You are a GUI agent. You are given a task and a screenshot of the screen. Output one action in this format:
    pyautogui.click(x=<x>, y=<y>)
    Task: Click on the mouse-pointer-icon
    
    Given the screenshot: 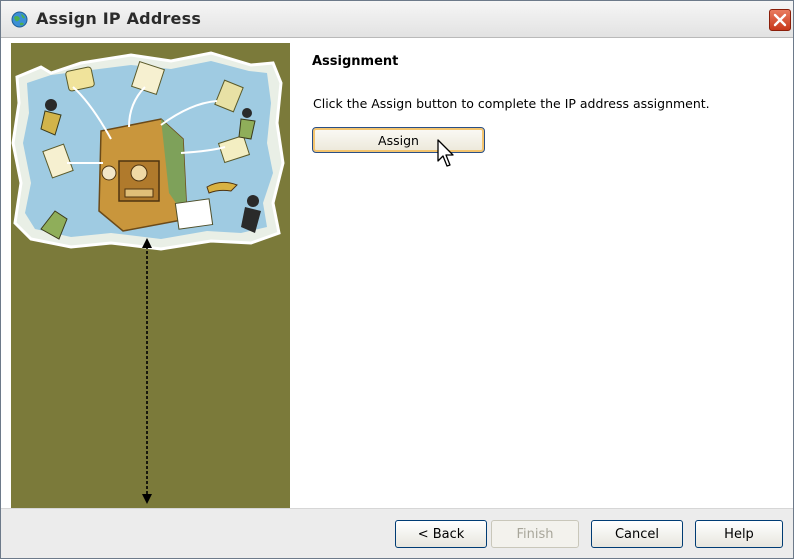 What is the action you would take?
    pyautogui.click(x=445, y=153)
    